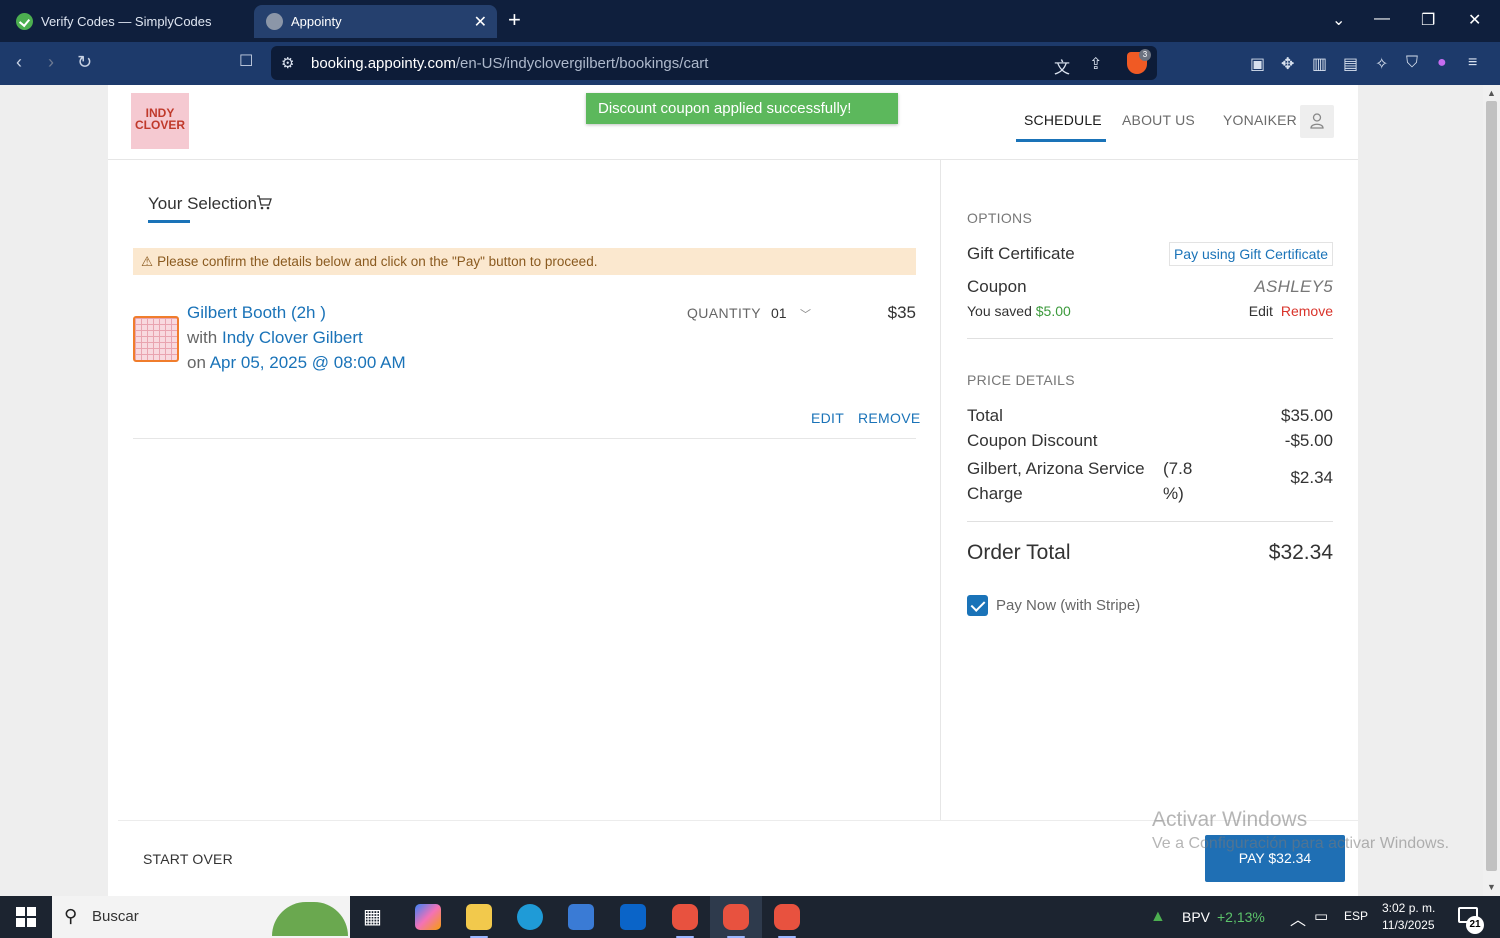 This screenshot has width=1500, height=938. Describe the element at coordinates (581, 917) in the screenshot. I see `store-icon` at that location.